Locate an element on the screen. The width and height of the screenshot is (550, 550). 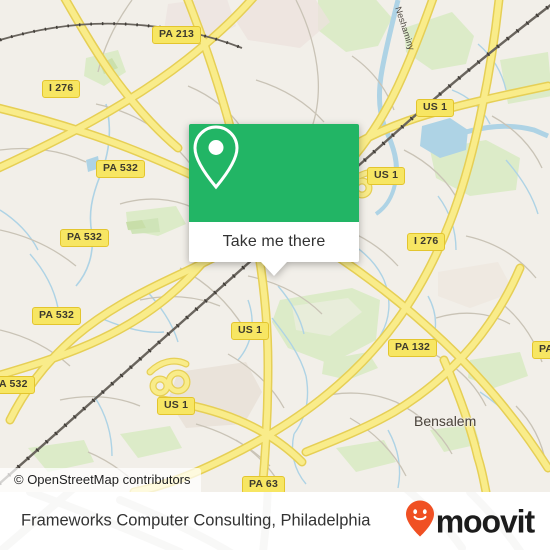
place-label-bensalem: Bensalem is located at coordinates (445, 421).